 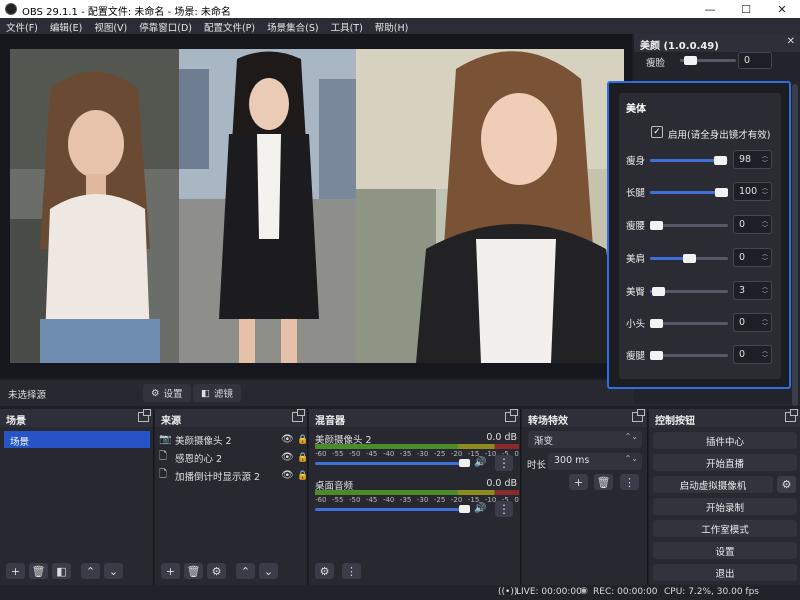 I want to click on menu-tools: 工具(T), so click(x=347, y=26).